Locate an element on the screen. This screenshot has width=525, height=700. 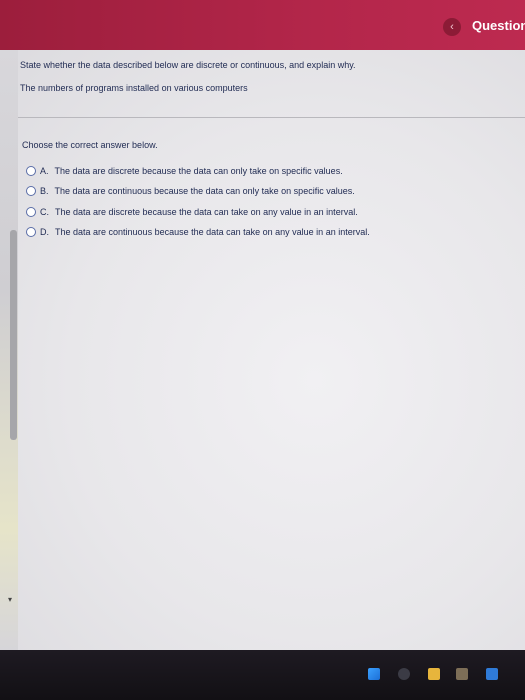
mail-icon is located at coordinates (492, 674).